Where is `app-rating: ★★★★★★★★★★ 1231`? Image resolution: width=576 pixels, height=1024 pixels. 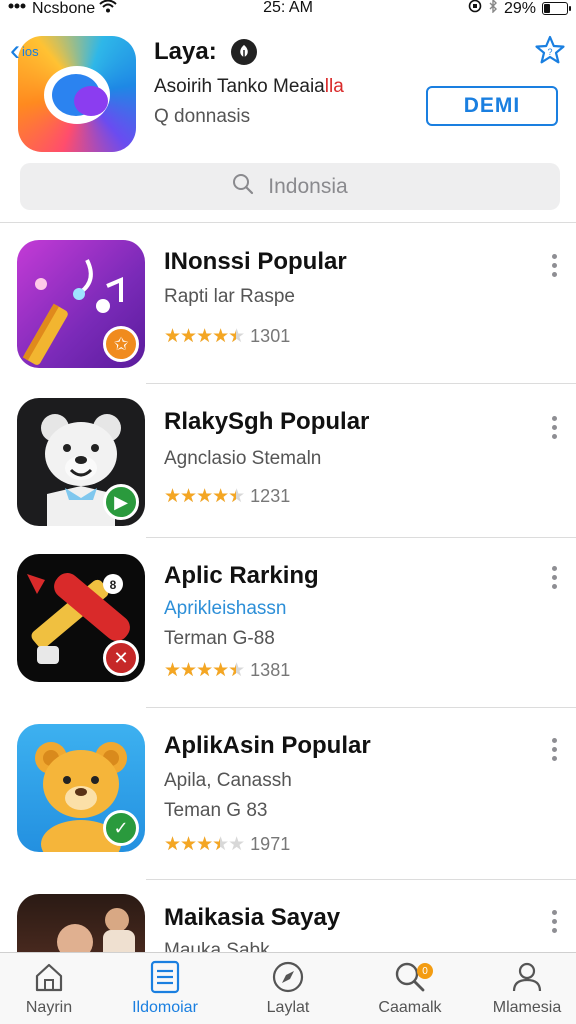 app-rating: ★★★★★★★★★★ 1231 is located at coordinates (227, 496).